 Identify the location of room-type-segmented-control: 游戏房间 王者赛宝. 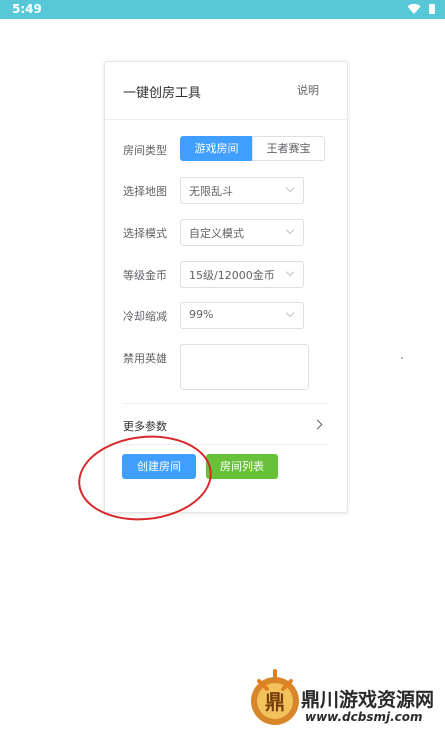
(252, 148).